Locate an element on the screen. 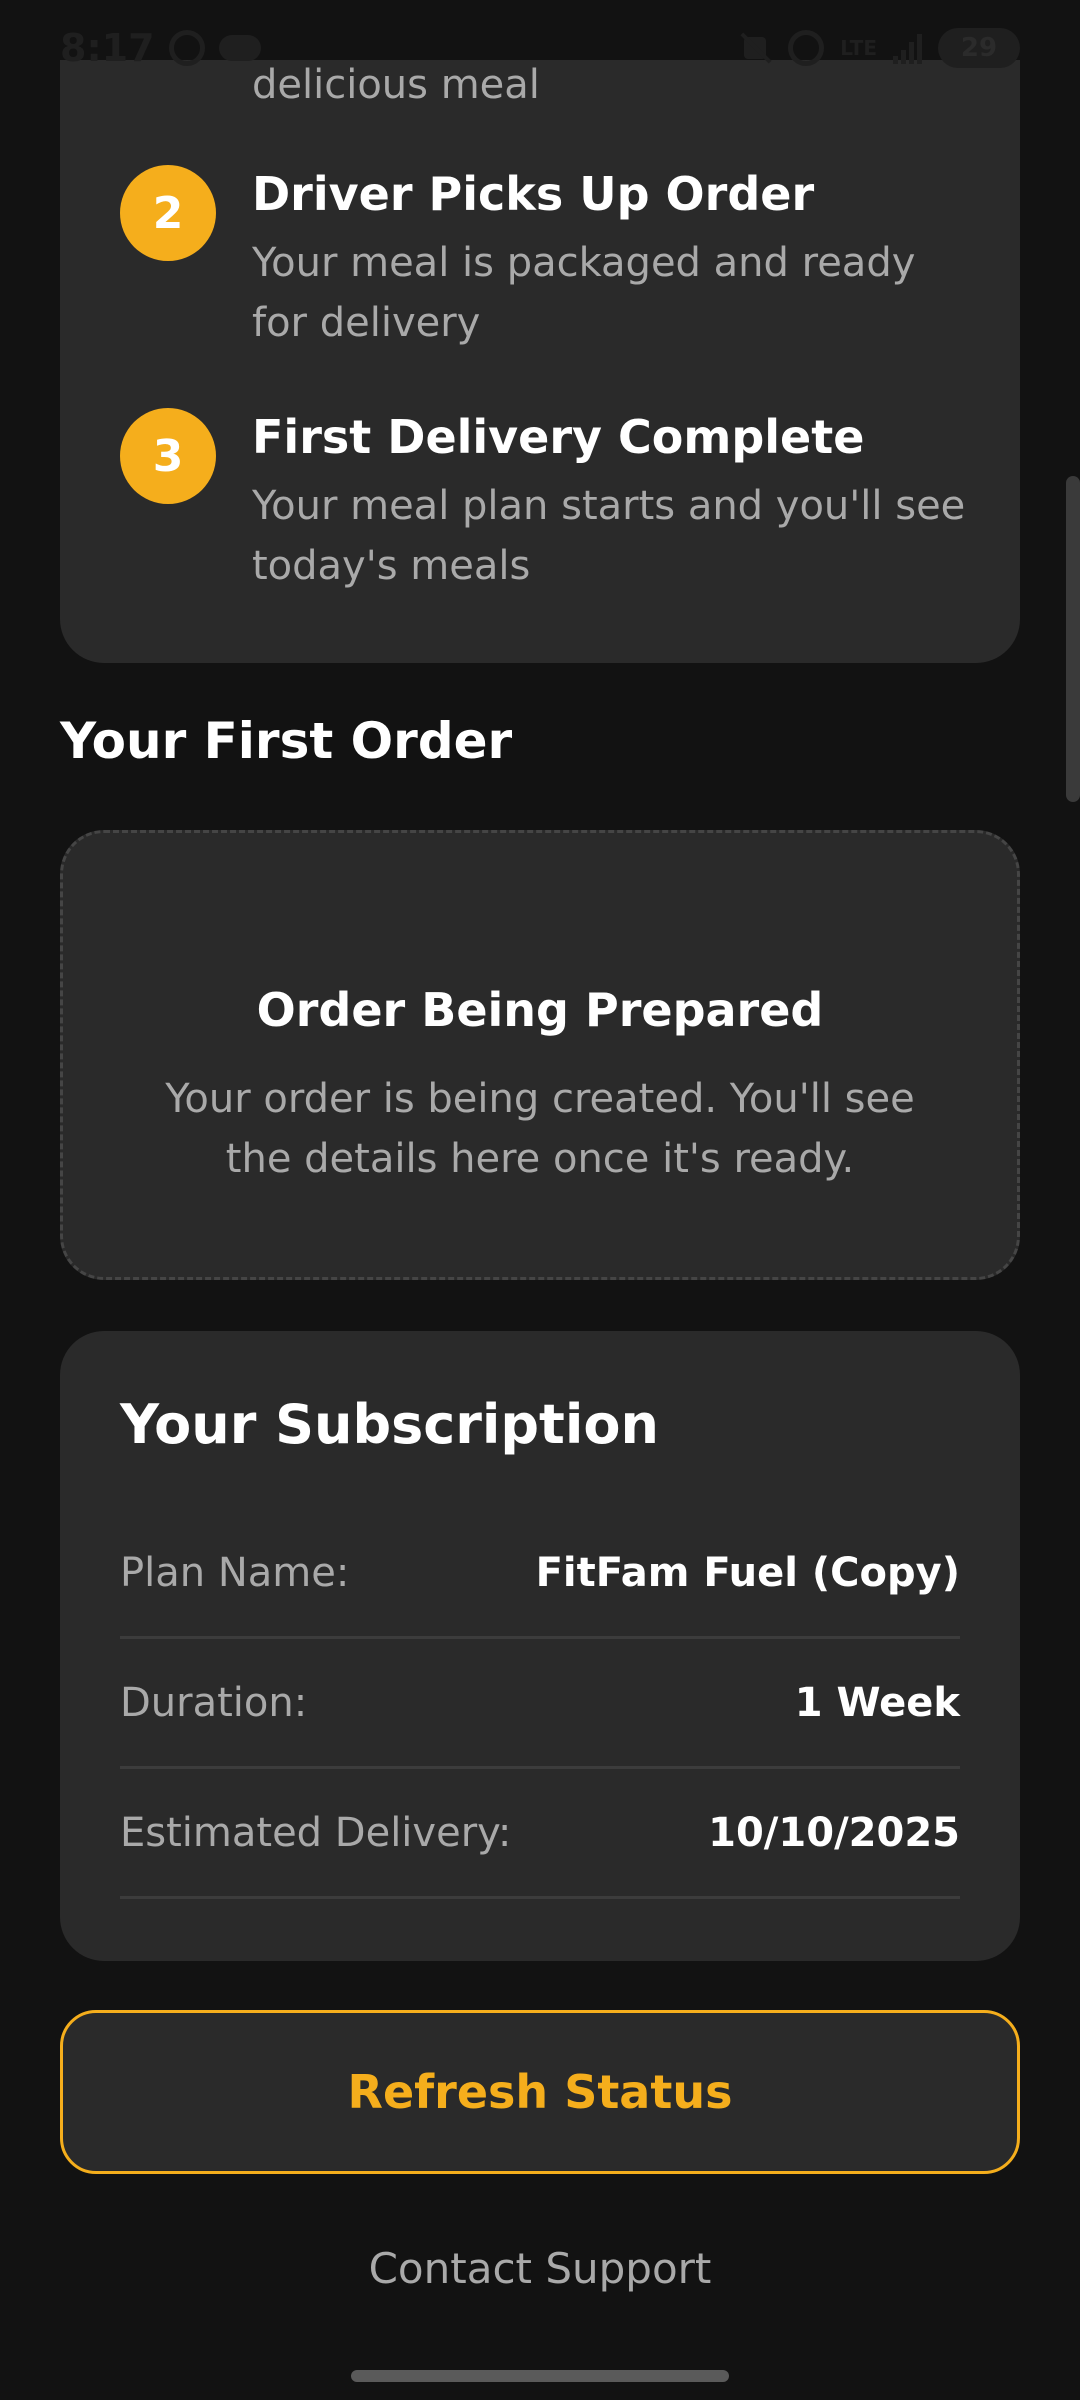 The image size is (1080, 2400). duration-label: Duration: is located at coordinates (214, 1702).